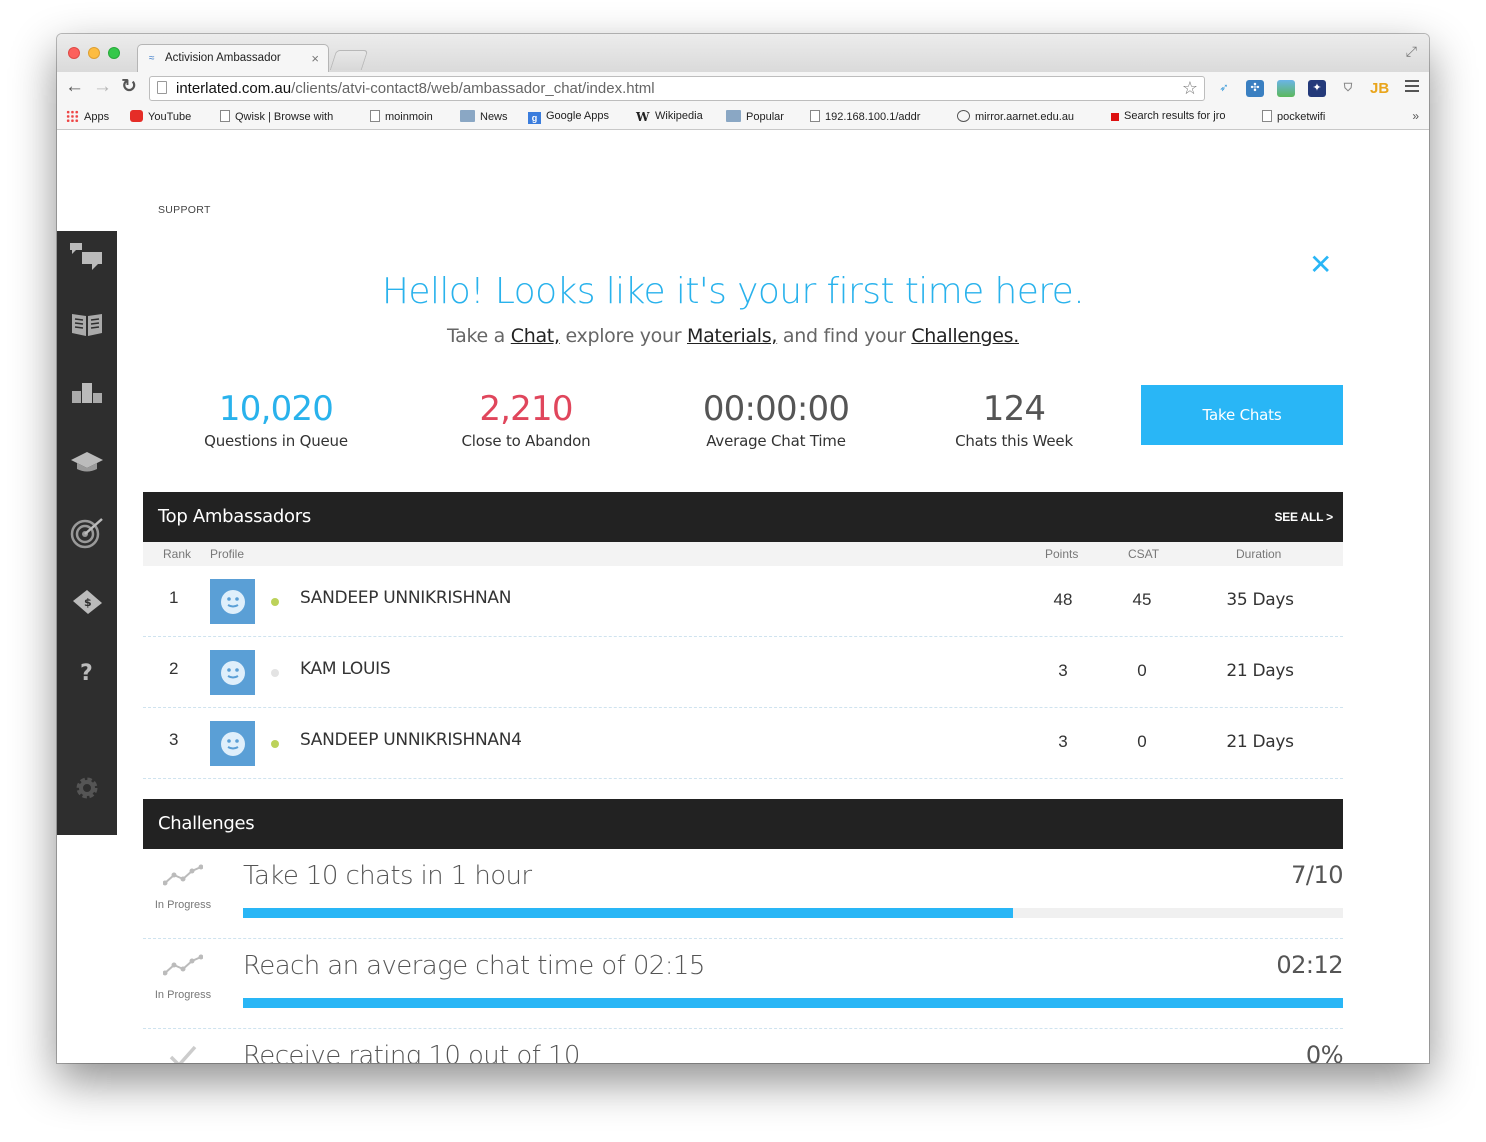 The image size is (1486, 1142). Describe the element at coordinates (275, 673) in the screenshot. I see `offline-status-dot` at that location.